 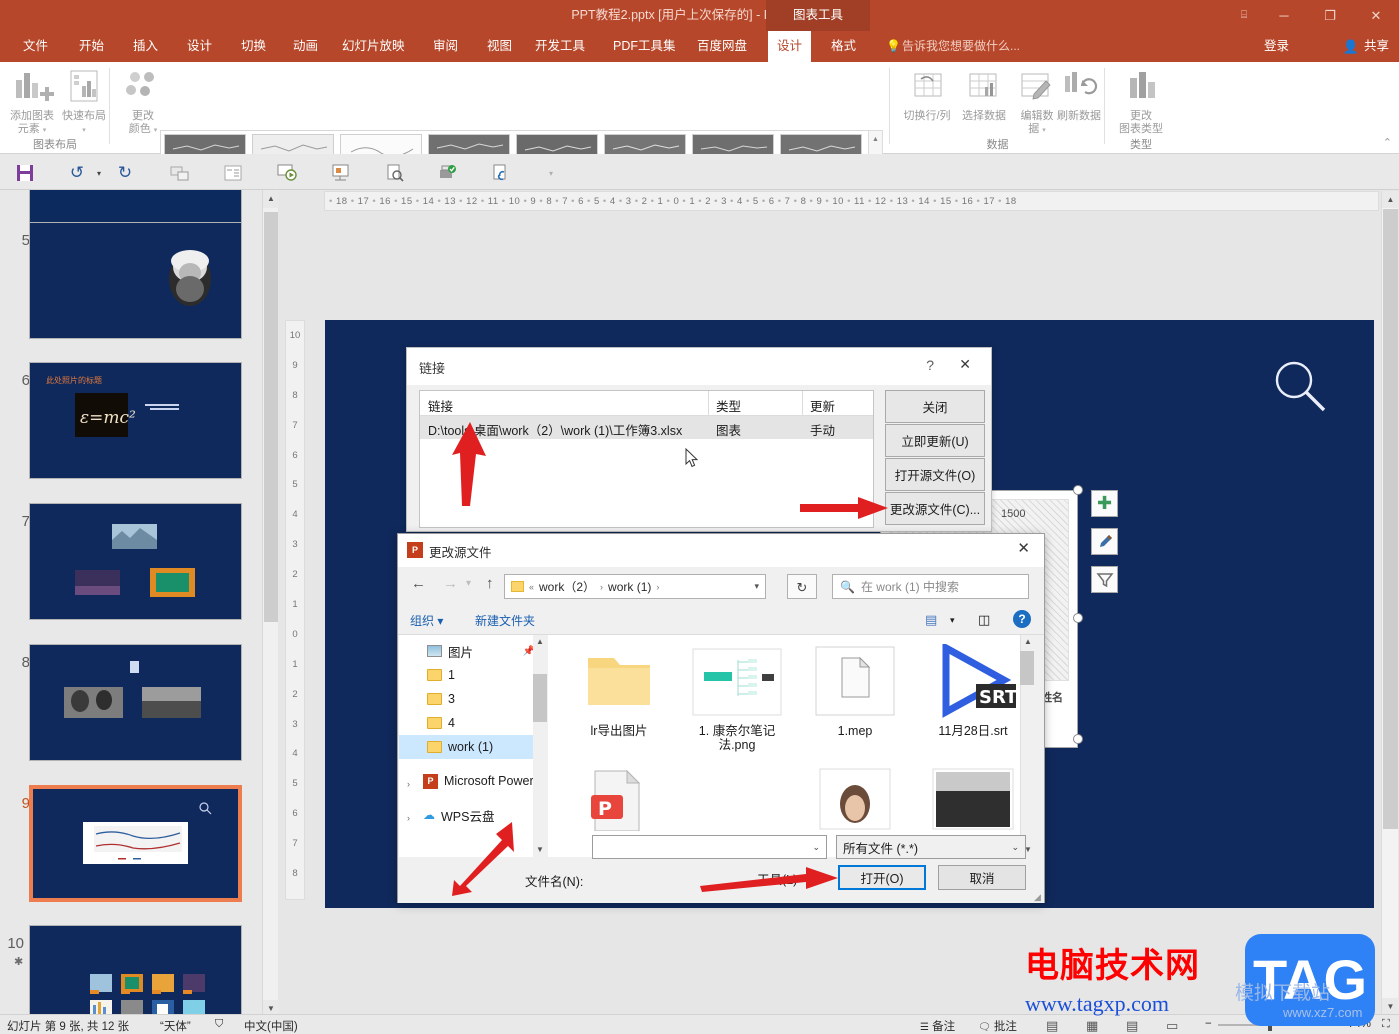 I want to click on ribbon-tab-6: 幻灯片放映, so click(x=373, y=46).